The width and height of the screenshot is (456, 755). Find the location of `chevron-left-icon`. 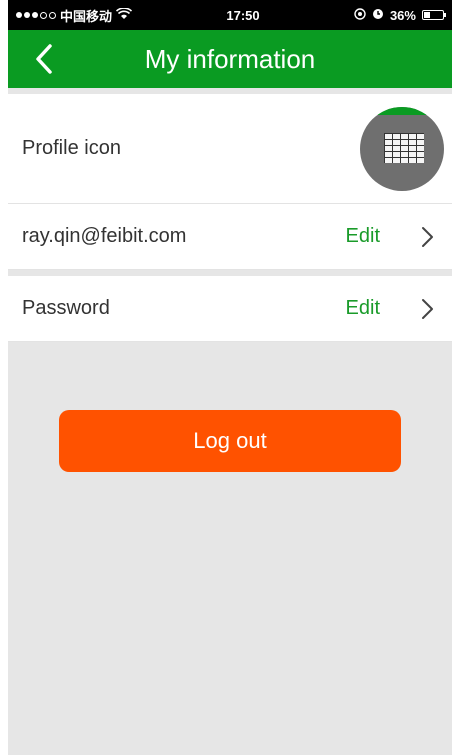

chevron-left-icon is located at coordinates (44, 59).